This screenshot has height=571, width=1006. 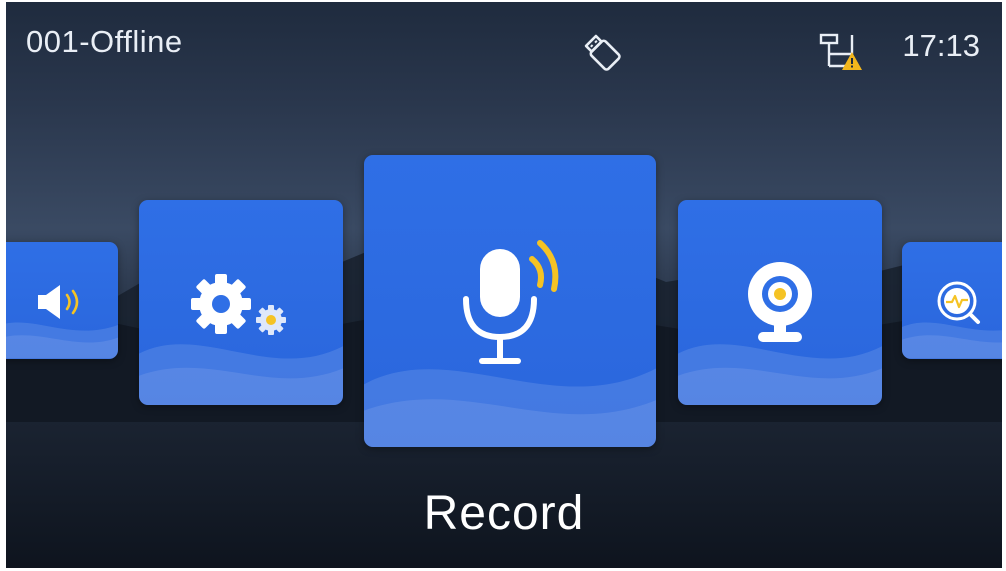 I want to click on camera-card, so click(x=780, y=302).